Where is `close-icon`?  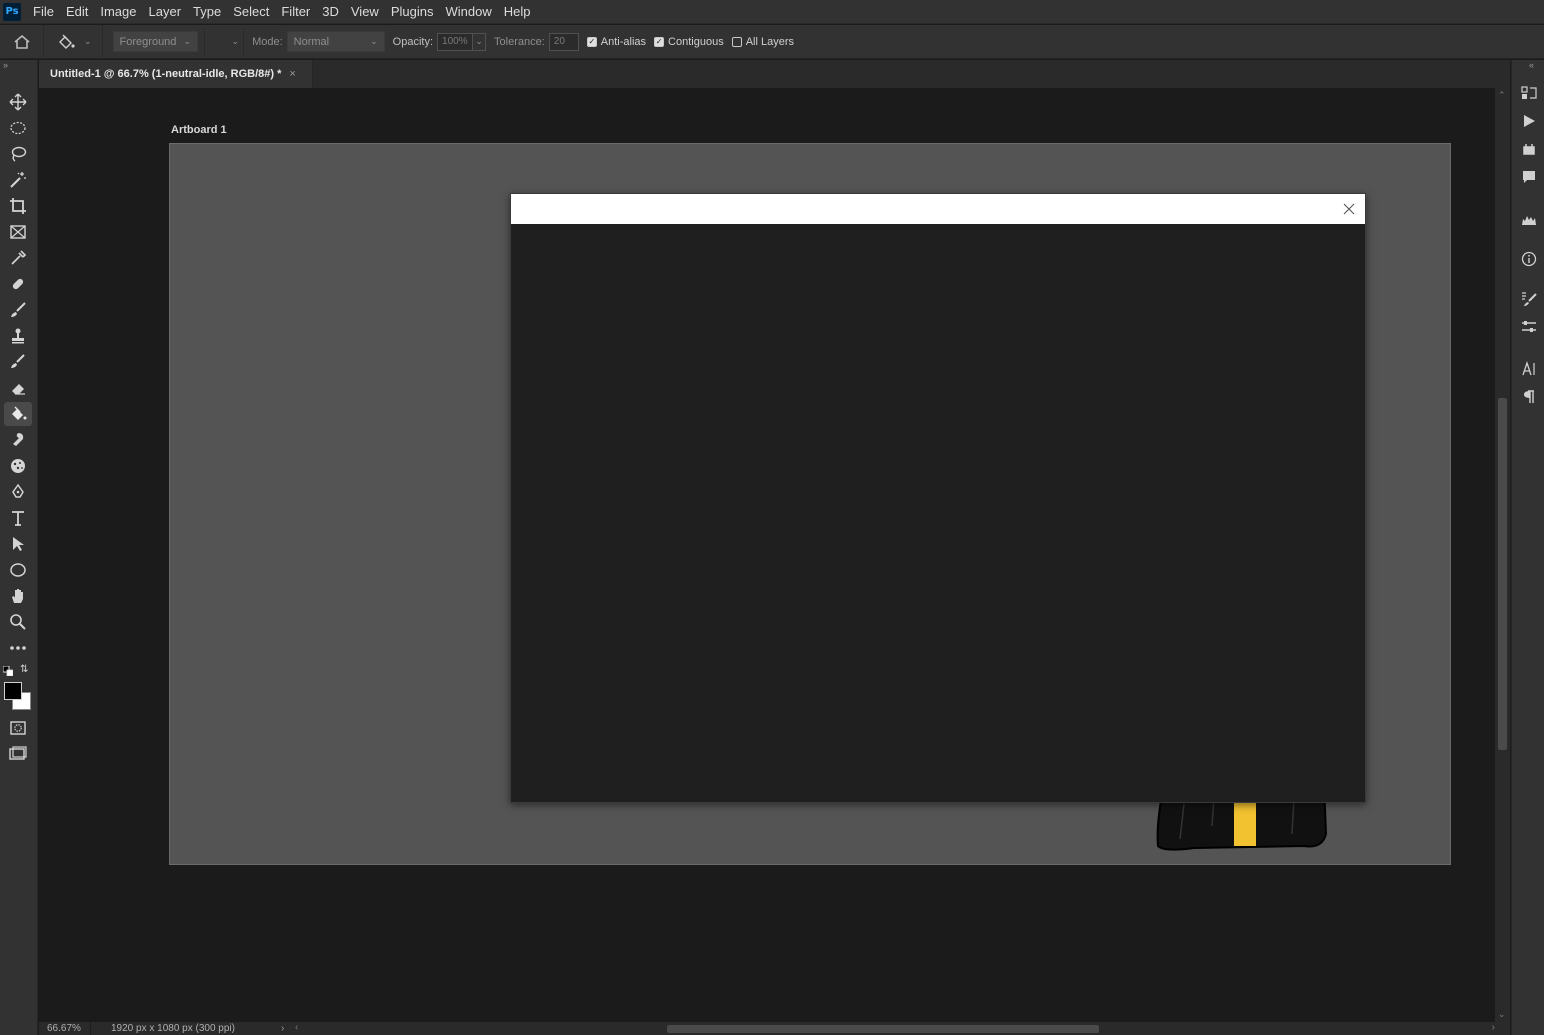
close-icon is located at coordinates (1349, 209).